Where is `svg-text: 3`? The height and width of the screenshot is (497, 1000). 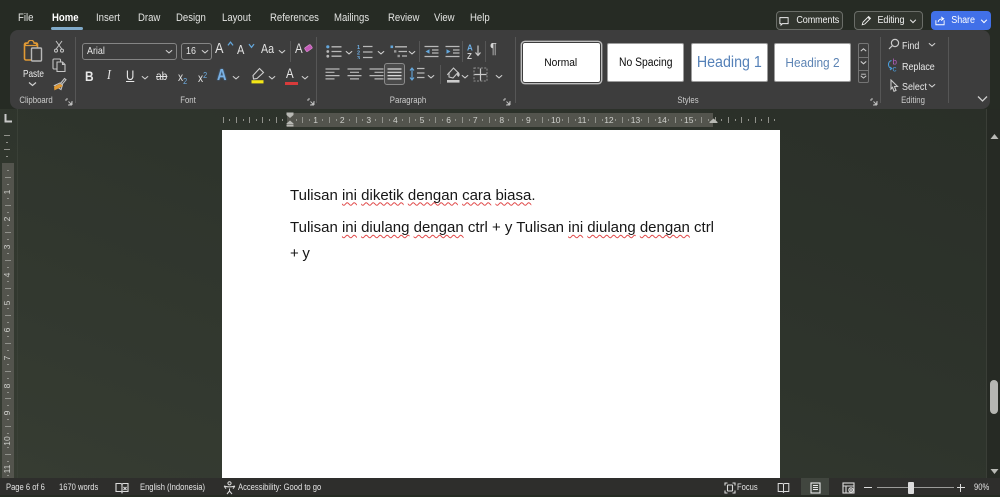
svg-text: 3 is located at coordinates (358, 57).